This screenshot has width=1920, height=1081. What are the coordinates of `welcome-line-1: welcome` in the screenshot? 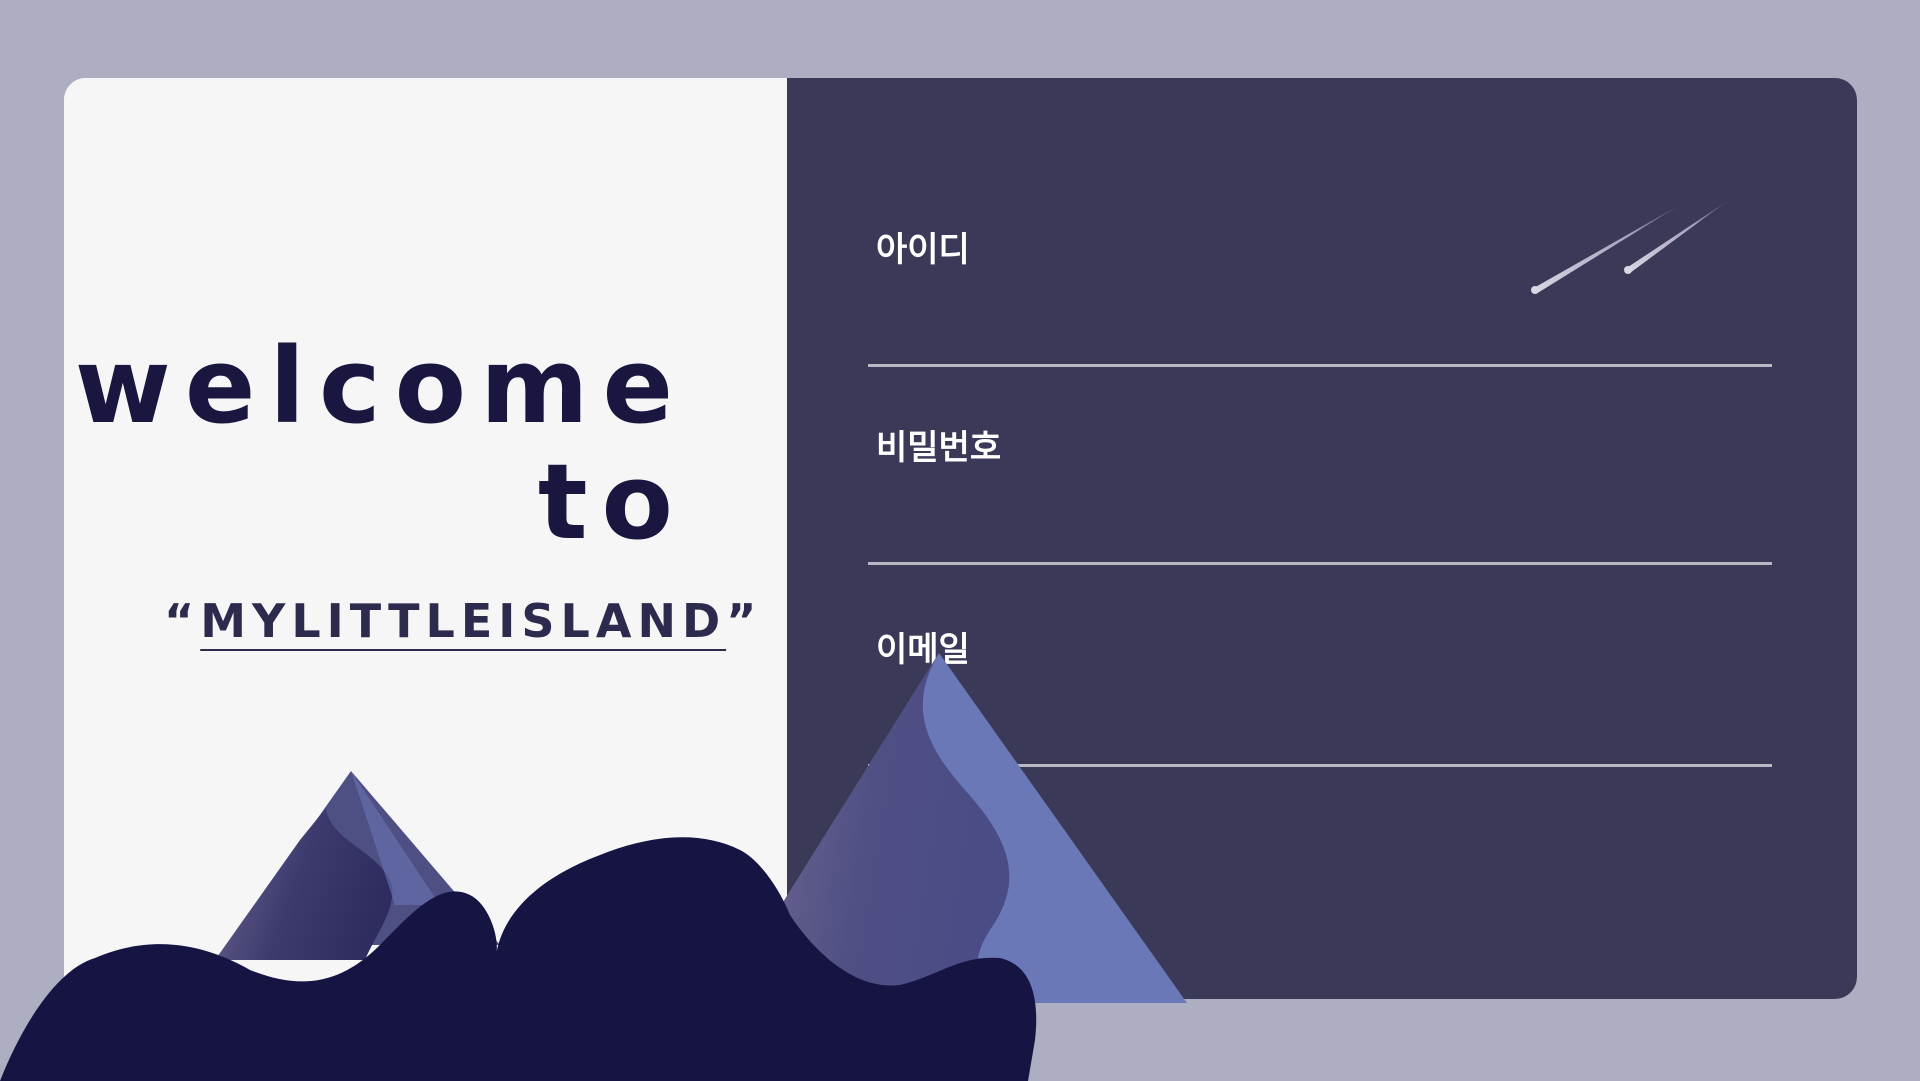 It's located at (380, 386).